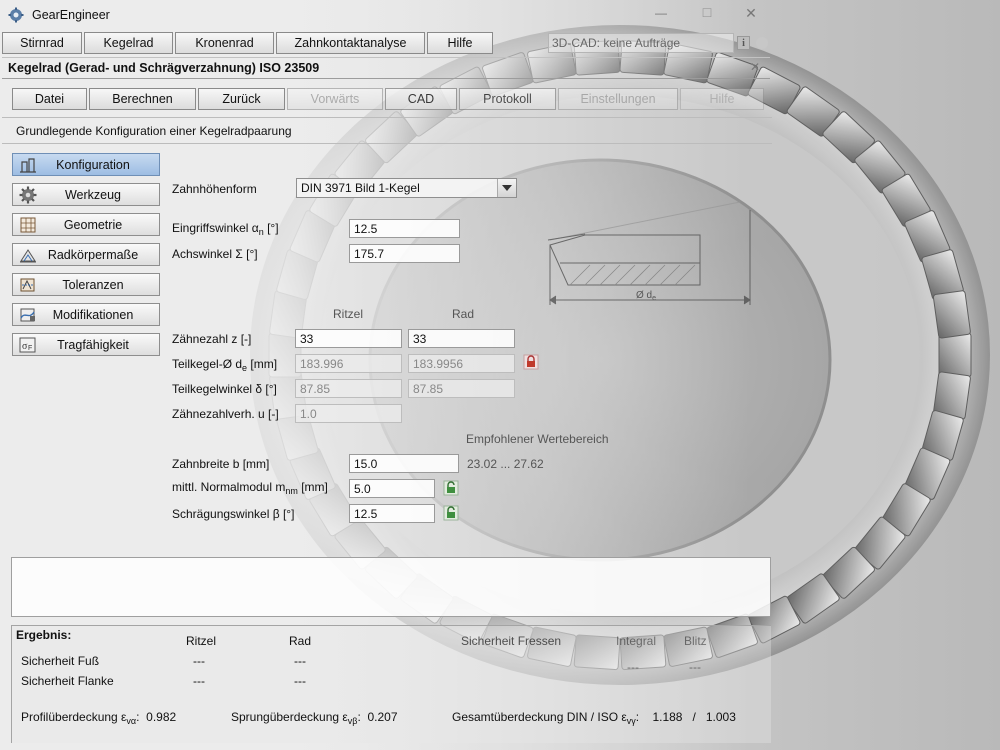 This screenshot has width=1000, height=750. Describe the element at coordinates (233, 514) in the screenshot. I see `helix-angle-label: Schrägungswinkel β [°]` at that location.